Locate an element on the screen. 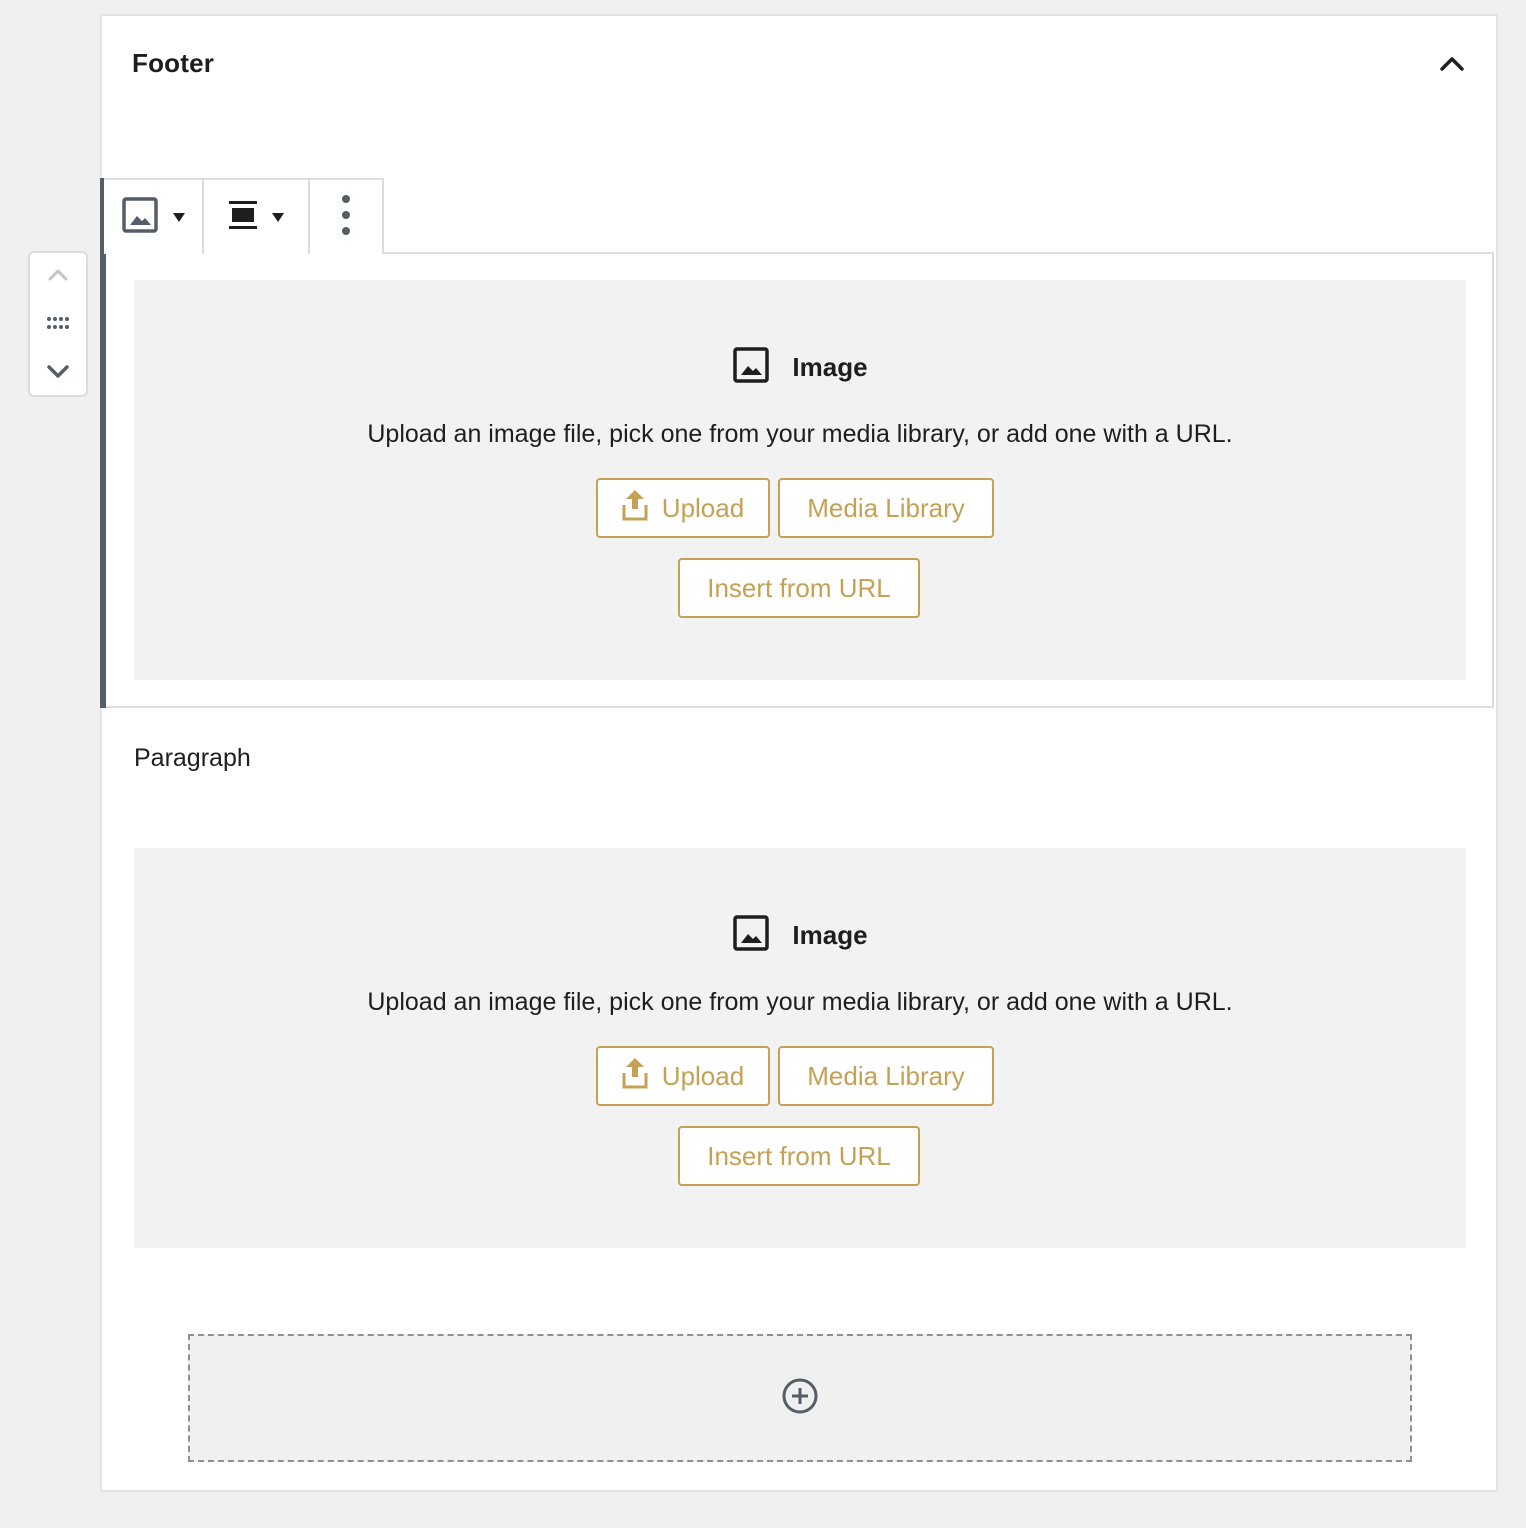  block-mover is located at coordinates (58, 324).